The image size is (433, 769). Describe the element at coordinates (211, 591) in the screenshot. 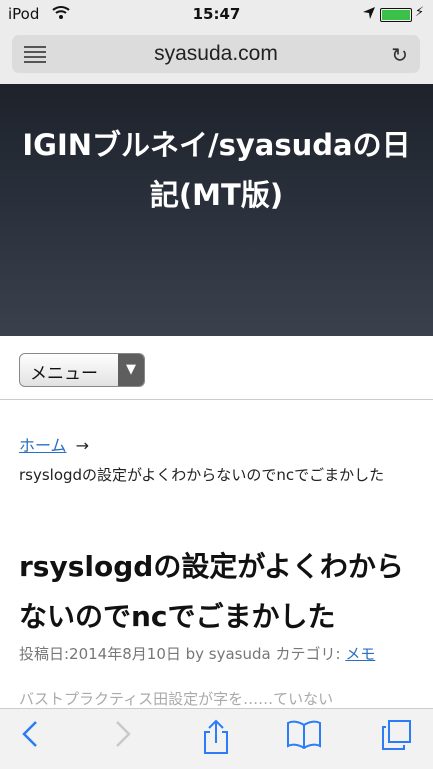

I see `post-title: rsyslogdの設定がよくわからないのでncでごまかした` at that location.